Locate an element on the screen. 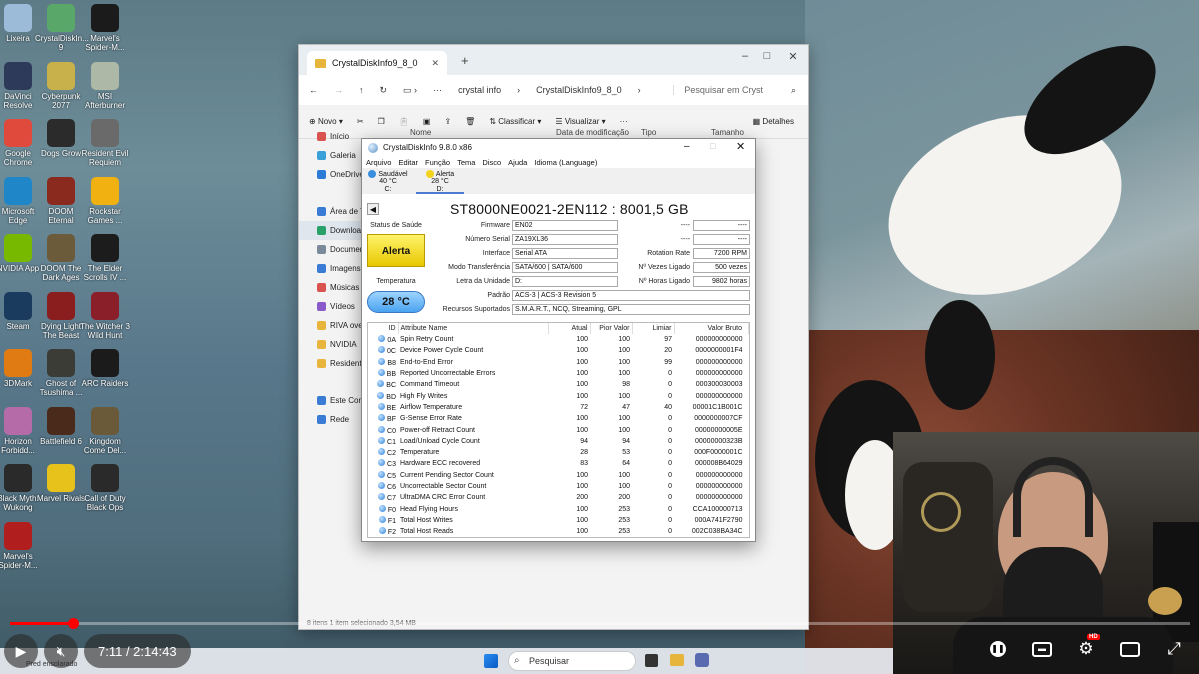  smart-col-name: Attribute Name is located at coordinates (473, 328).